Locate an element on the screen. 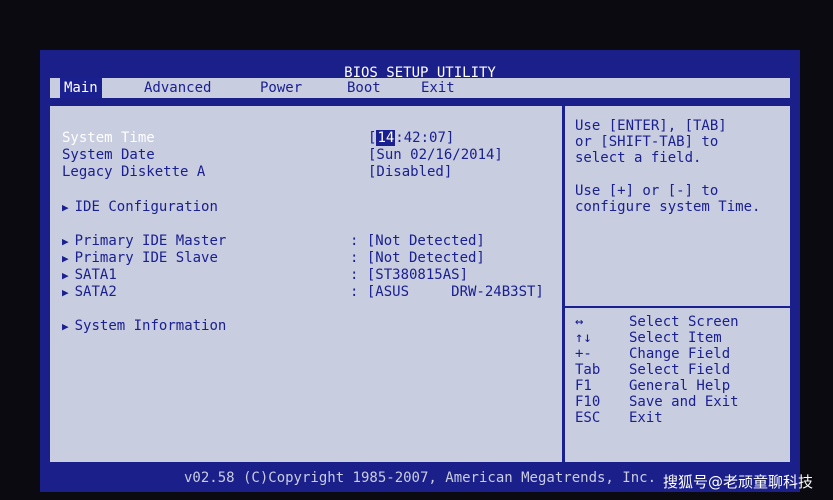  key-hint-row: +- Change Field is located at coordinates (653, 354).